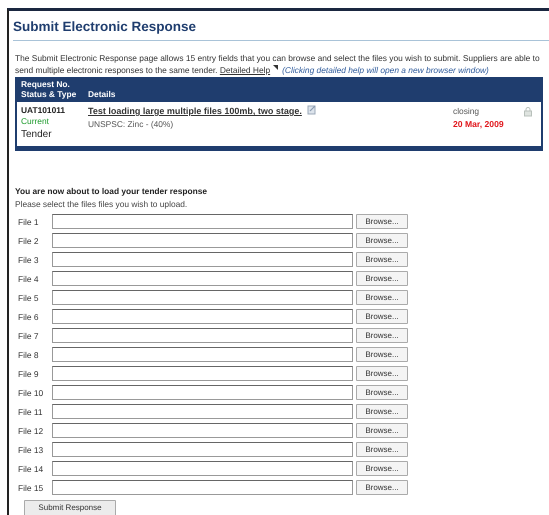 The width and height of the screenshot is (549, 515). Describe the element at coordinates (29, 336) in the screenshot. I see `file-label: File 7` at that location.